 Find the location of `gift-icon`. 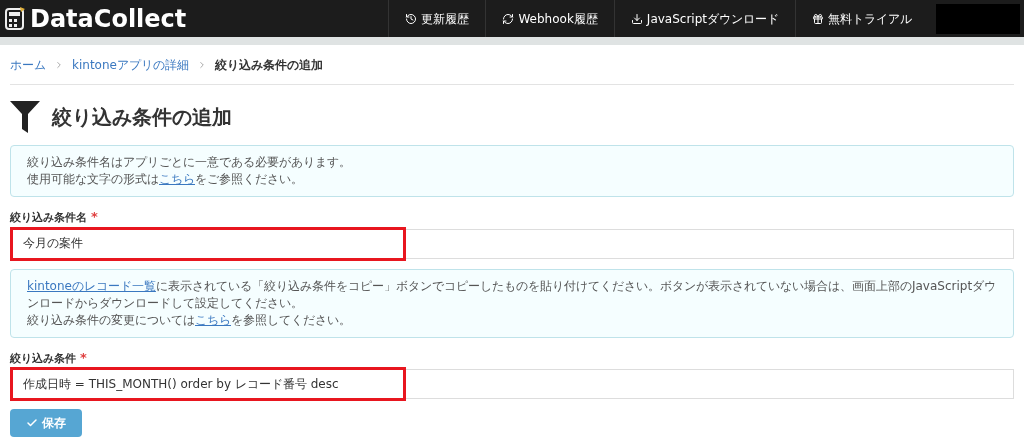

gift-icon is located at coordinates (818, 18).